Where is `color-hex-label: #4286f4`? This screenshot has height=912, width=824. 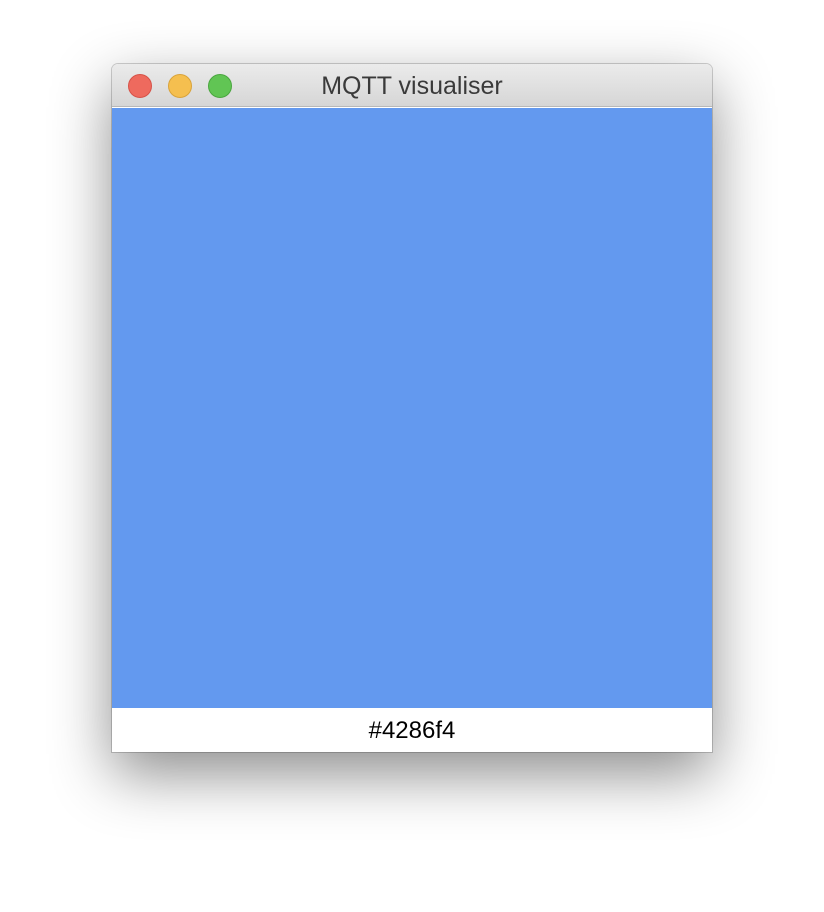 color-hex-label: #4286f4 is located at coordinates (412, 730).